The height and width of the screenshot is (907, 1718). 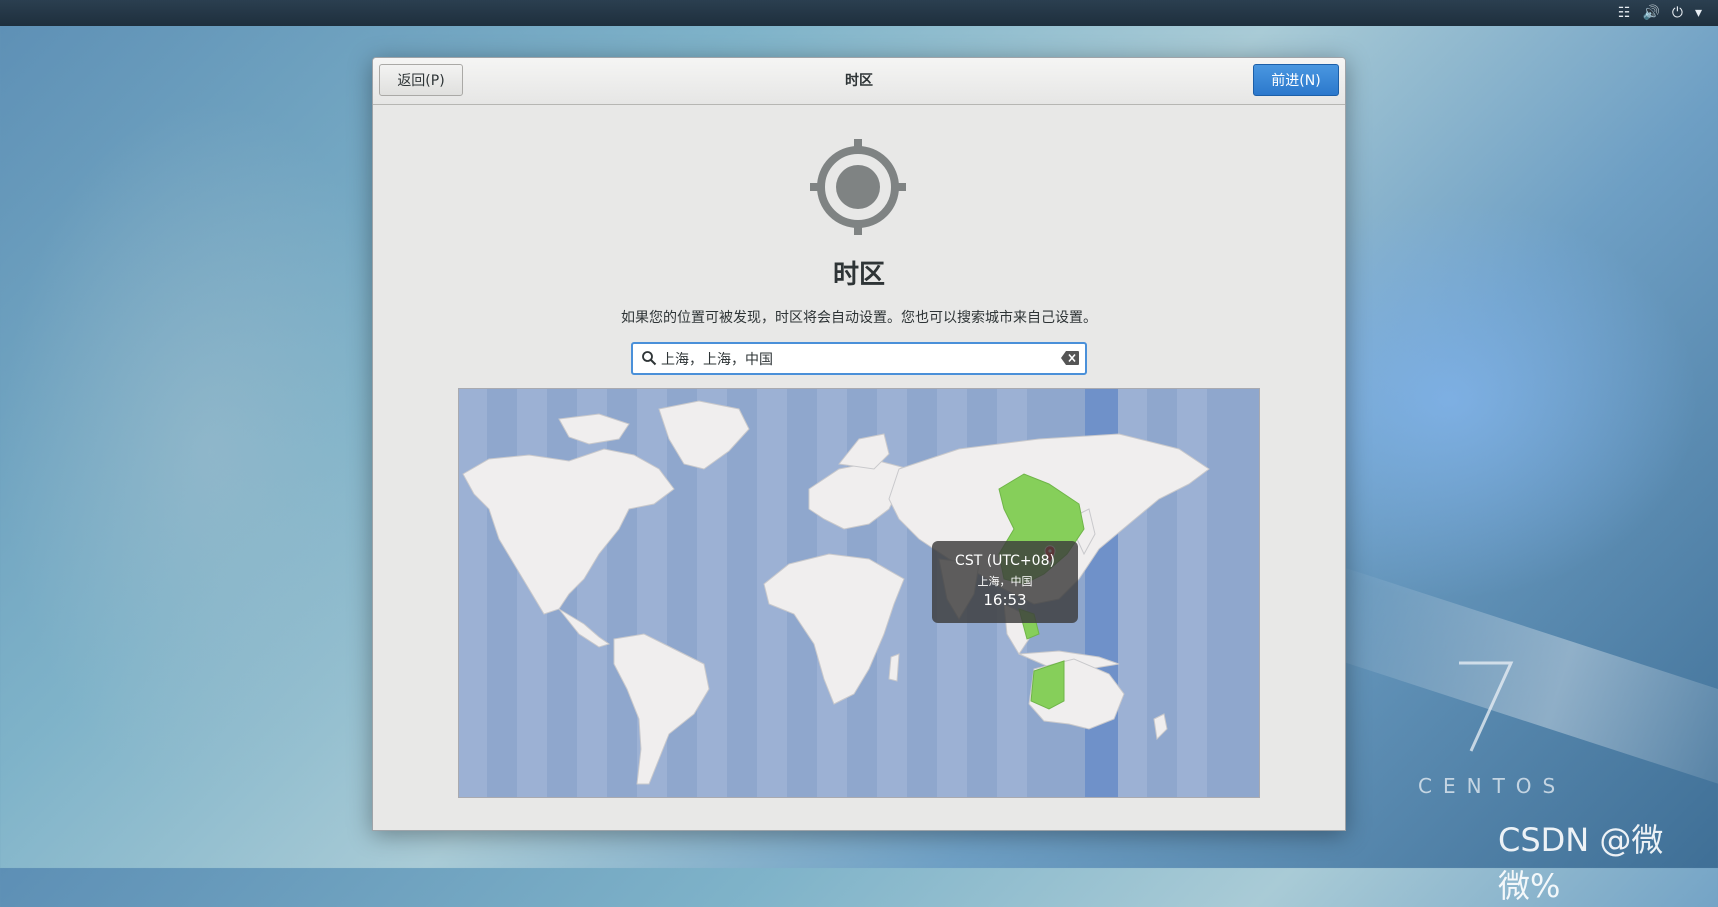 What do you see at coordinates (1624, 13) in the screenshot?
I see `network-icon: ☷` at bounding box center [1624, 13].